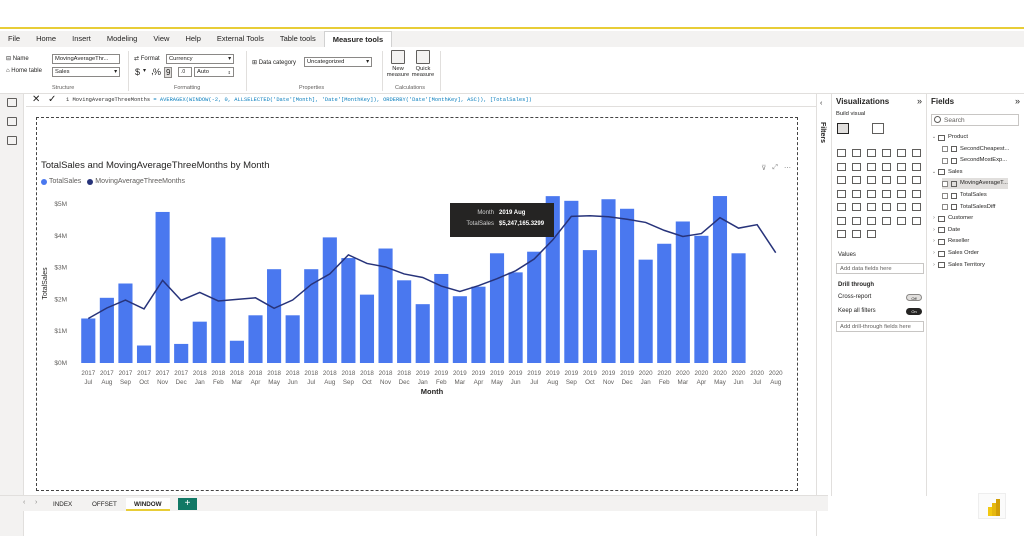  Describe the element at coordinates (398, 64) in the screenshot. I see `new-measure-button: New measure` at that location.